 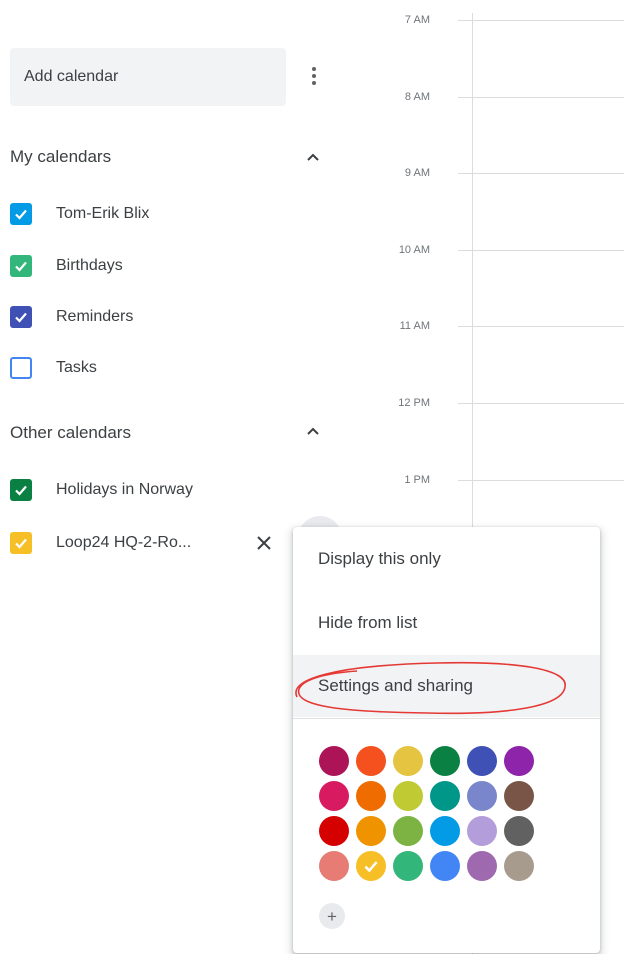 I want to click on check-icon, so click(x=371, y=867).